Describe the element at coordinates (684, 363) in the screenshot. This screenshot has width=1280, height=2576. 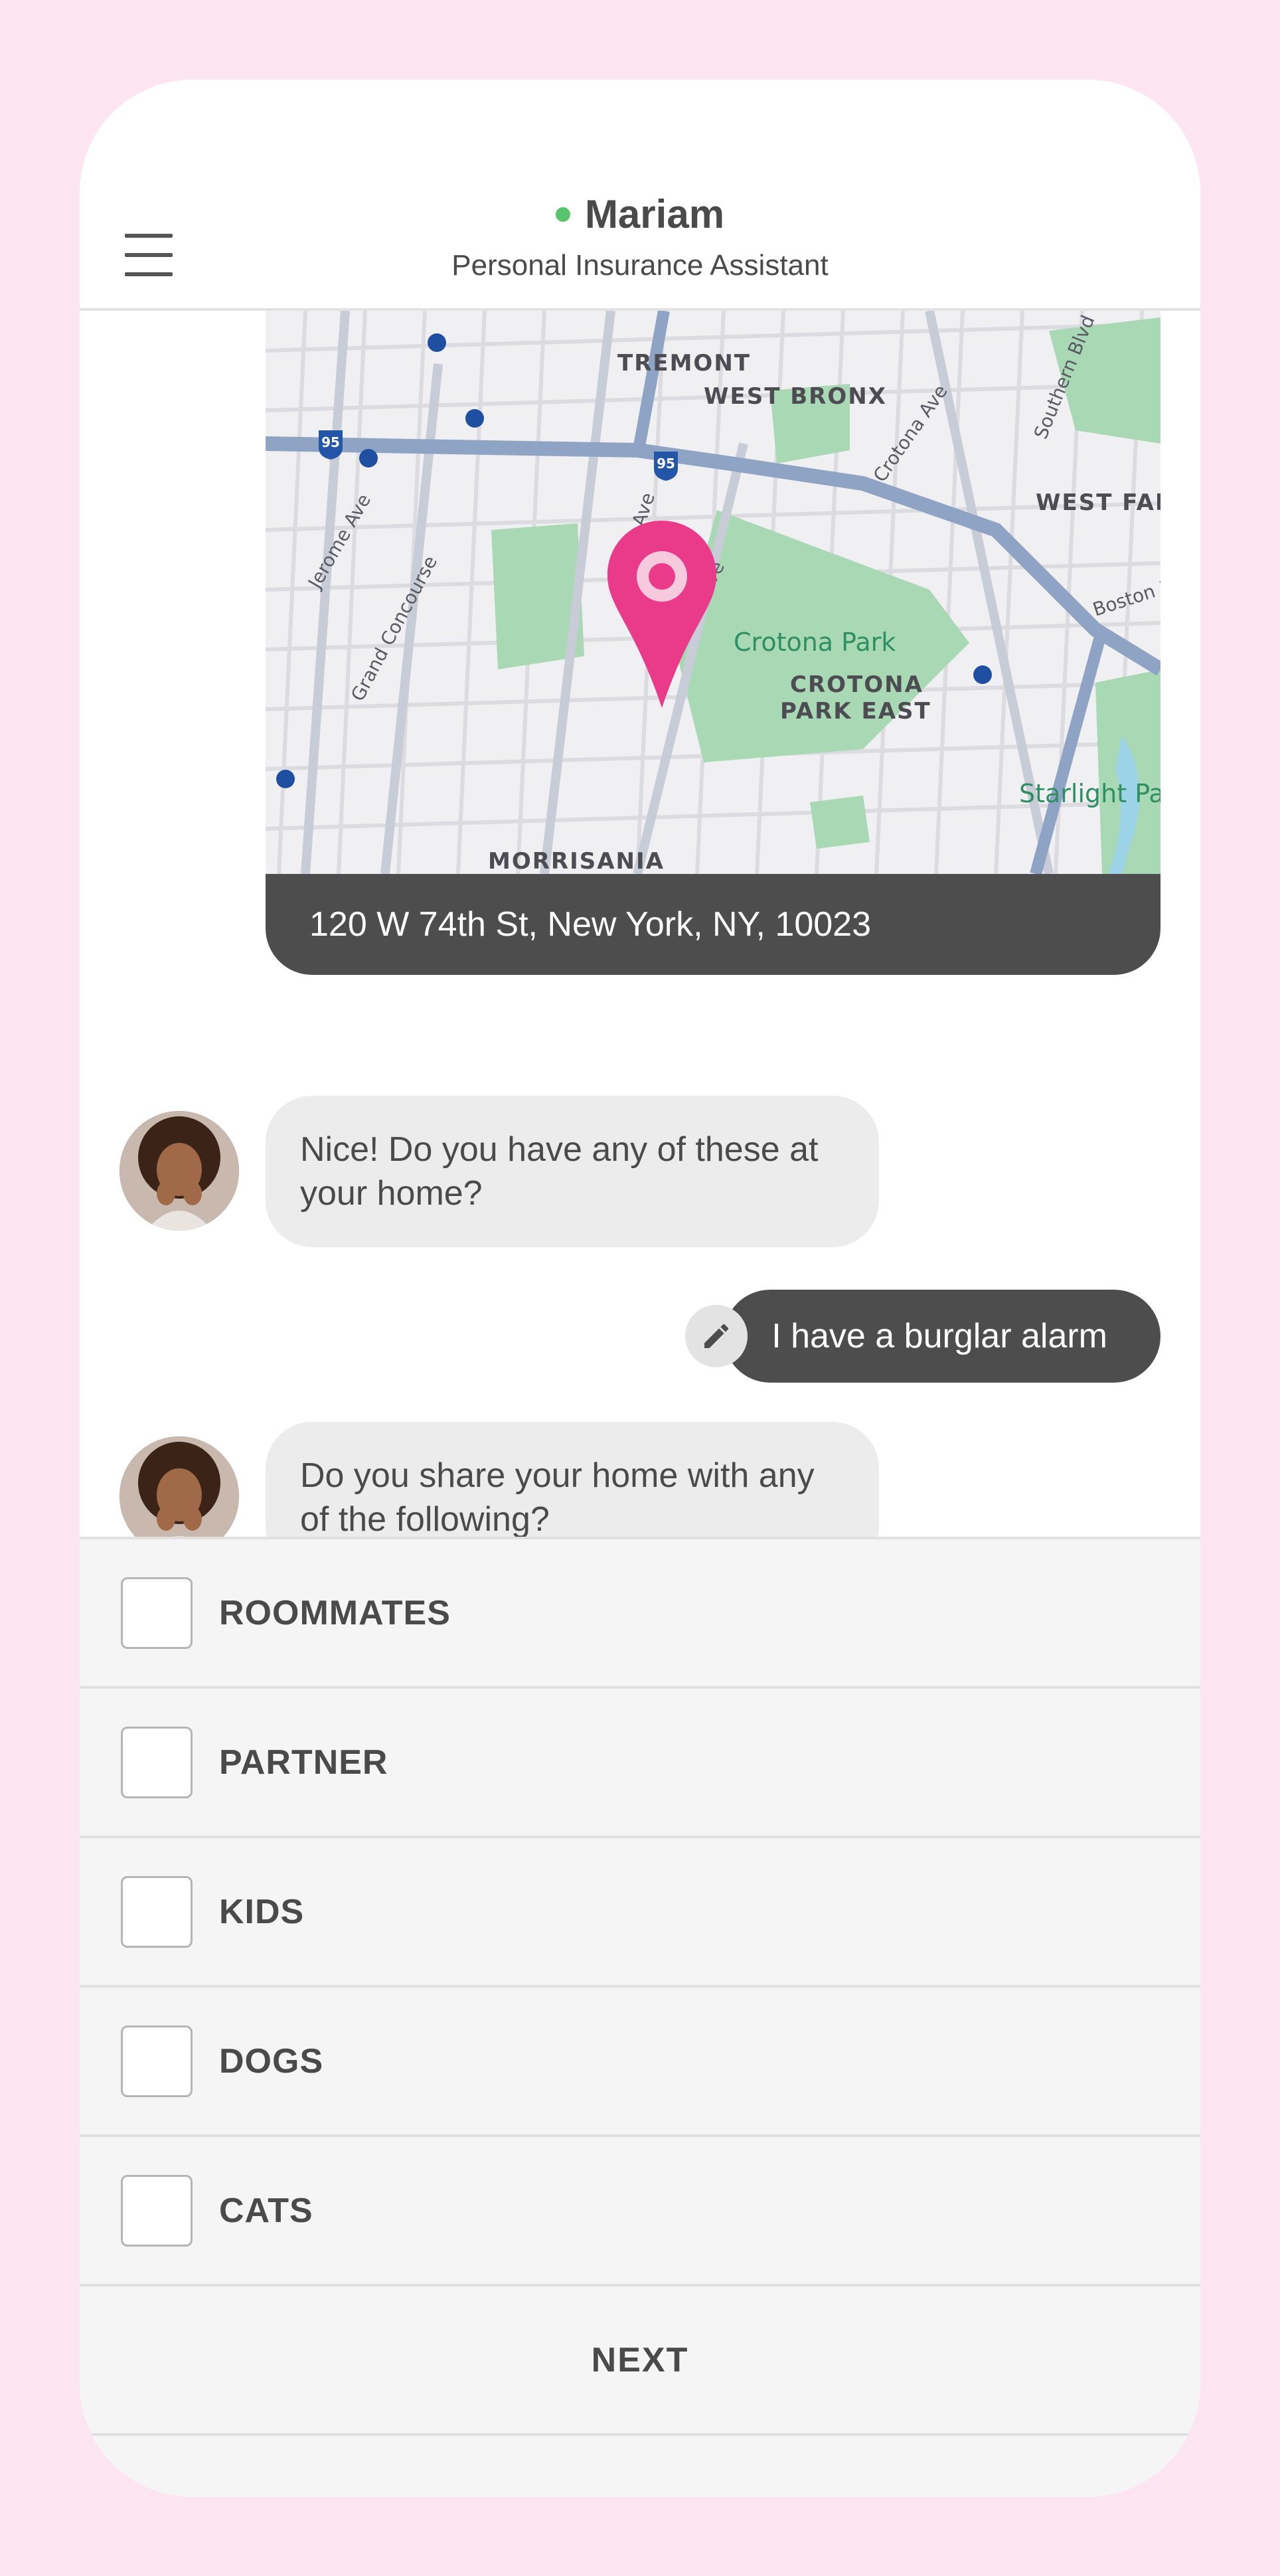
I see `map-label-tremont: TREMONT` at that location.